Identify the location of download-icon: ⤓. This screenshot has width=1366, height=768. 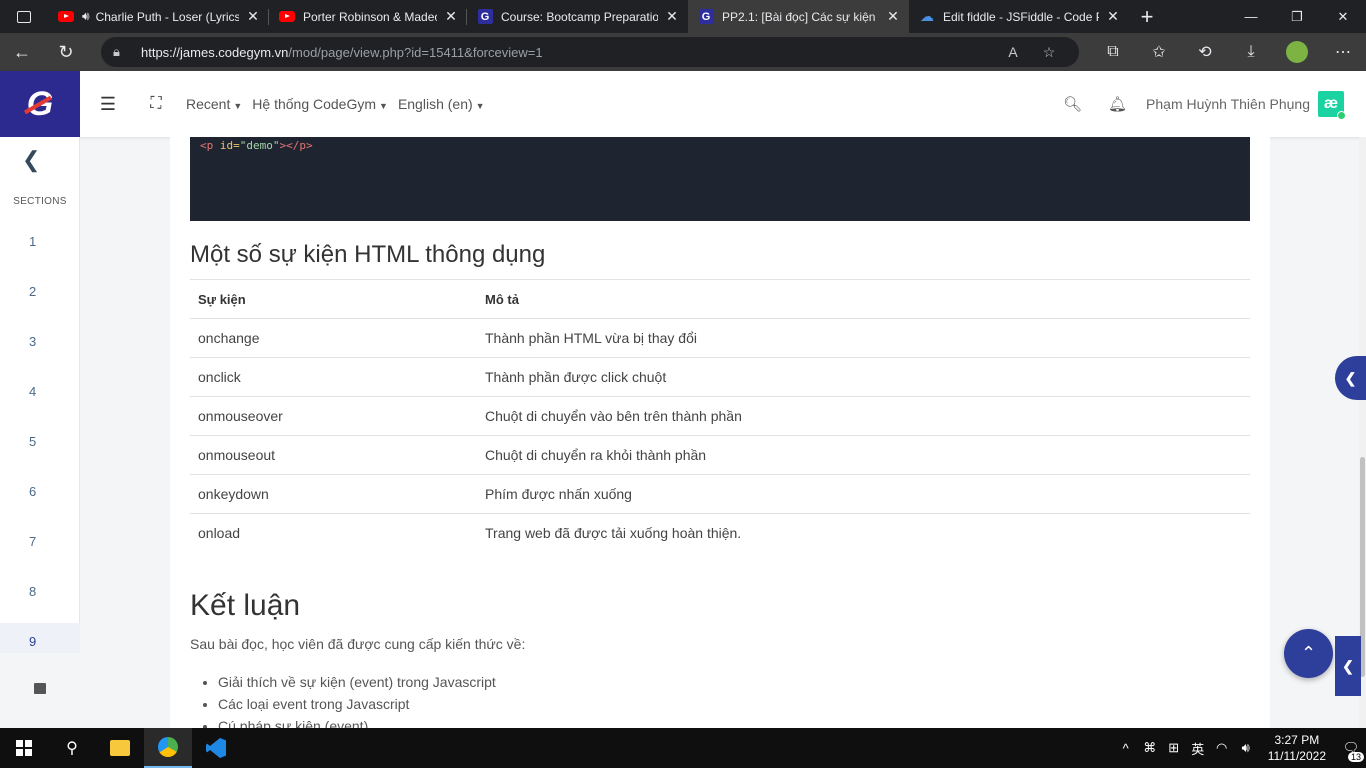
(1251, 51).